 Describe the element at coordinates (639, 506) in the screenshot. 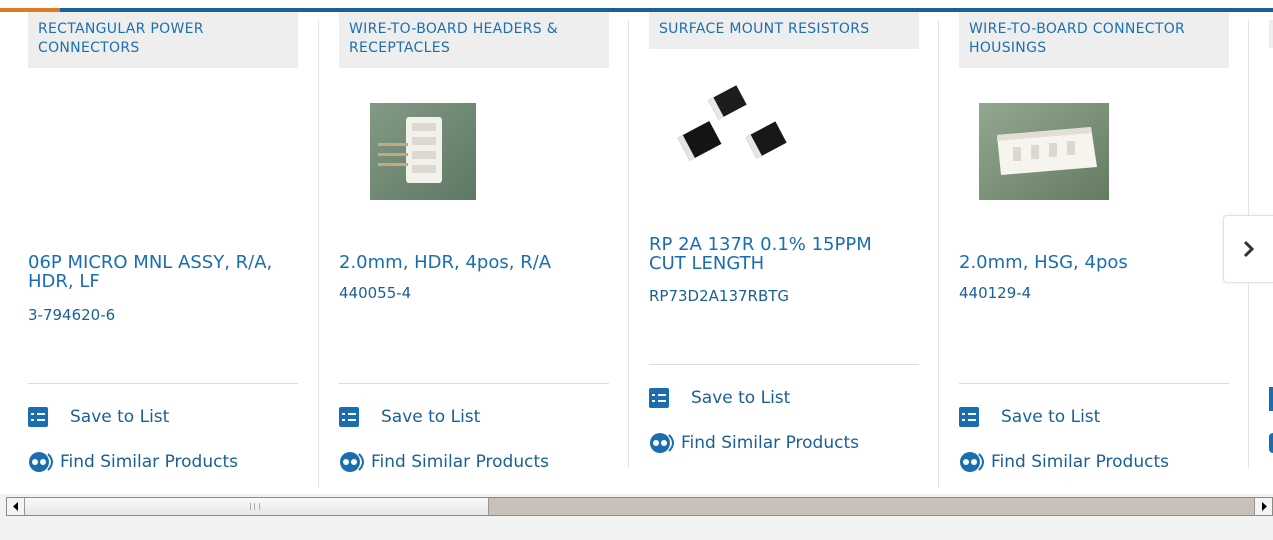

I see `horizontal-scrollbar` at that location.